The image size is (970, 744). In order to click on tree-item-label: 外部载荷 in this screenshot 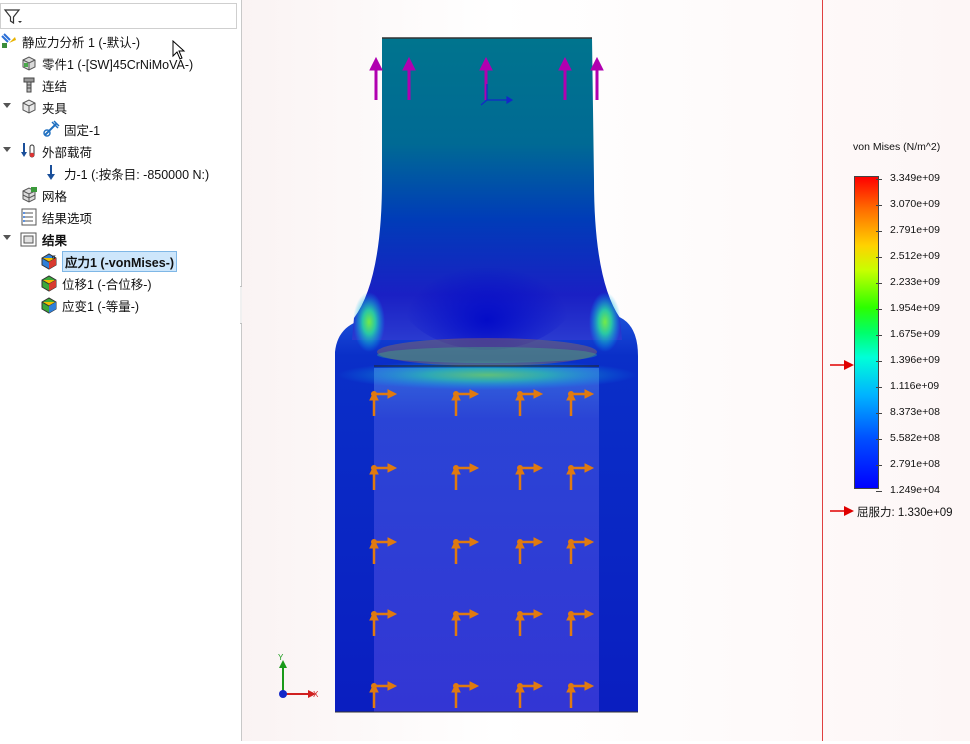, I will do `click(67, 152)`.